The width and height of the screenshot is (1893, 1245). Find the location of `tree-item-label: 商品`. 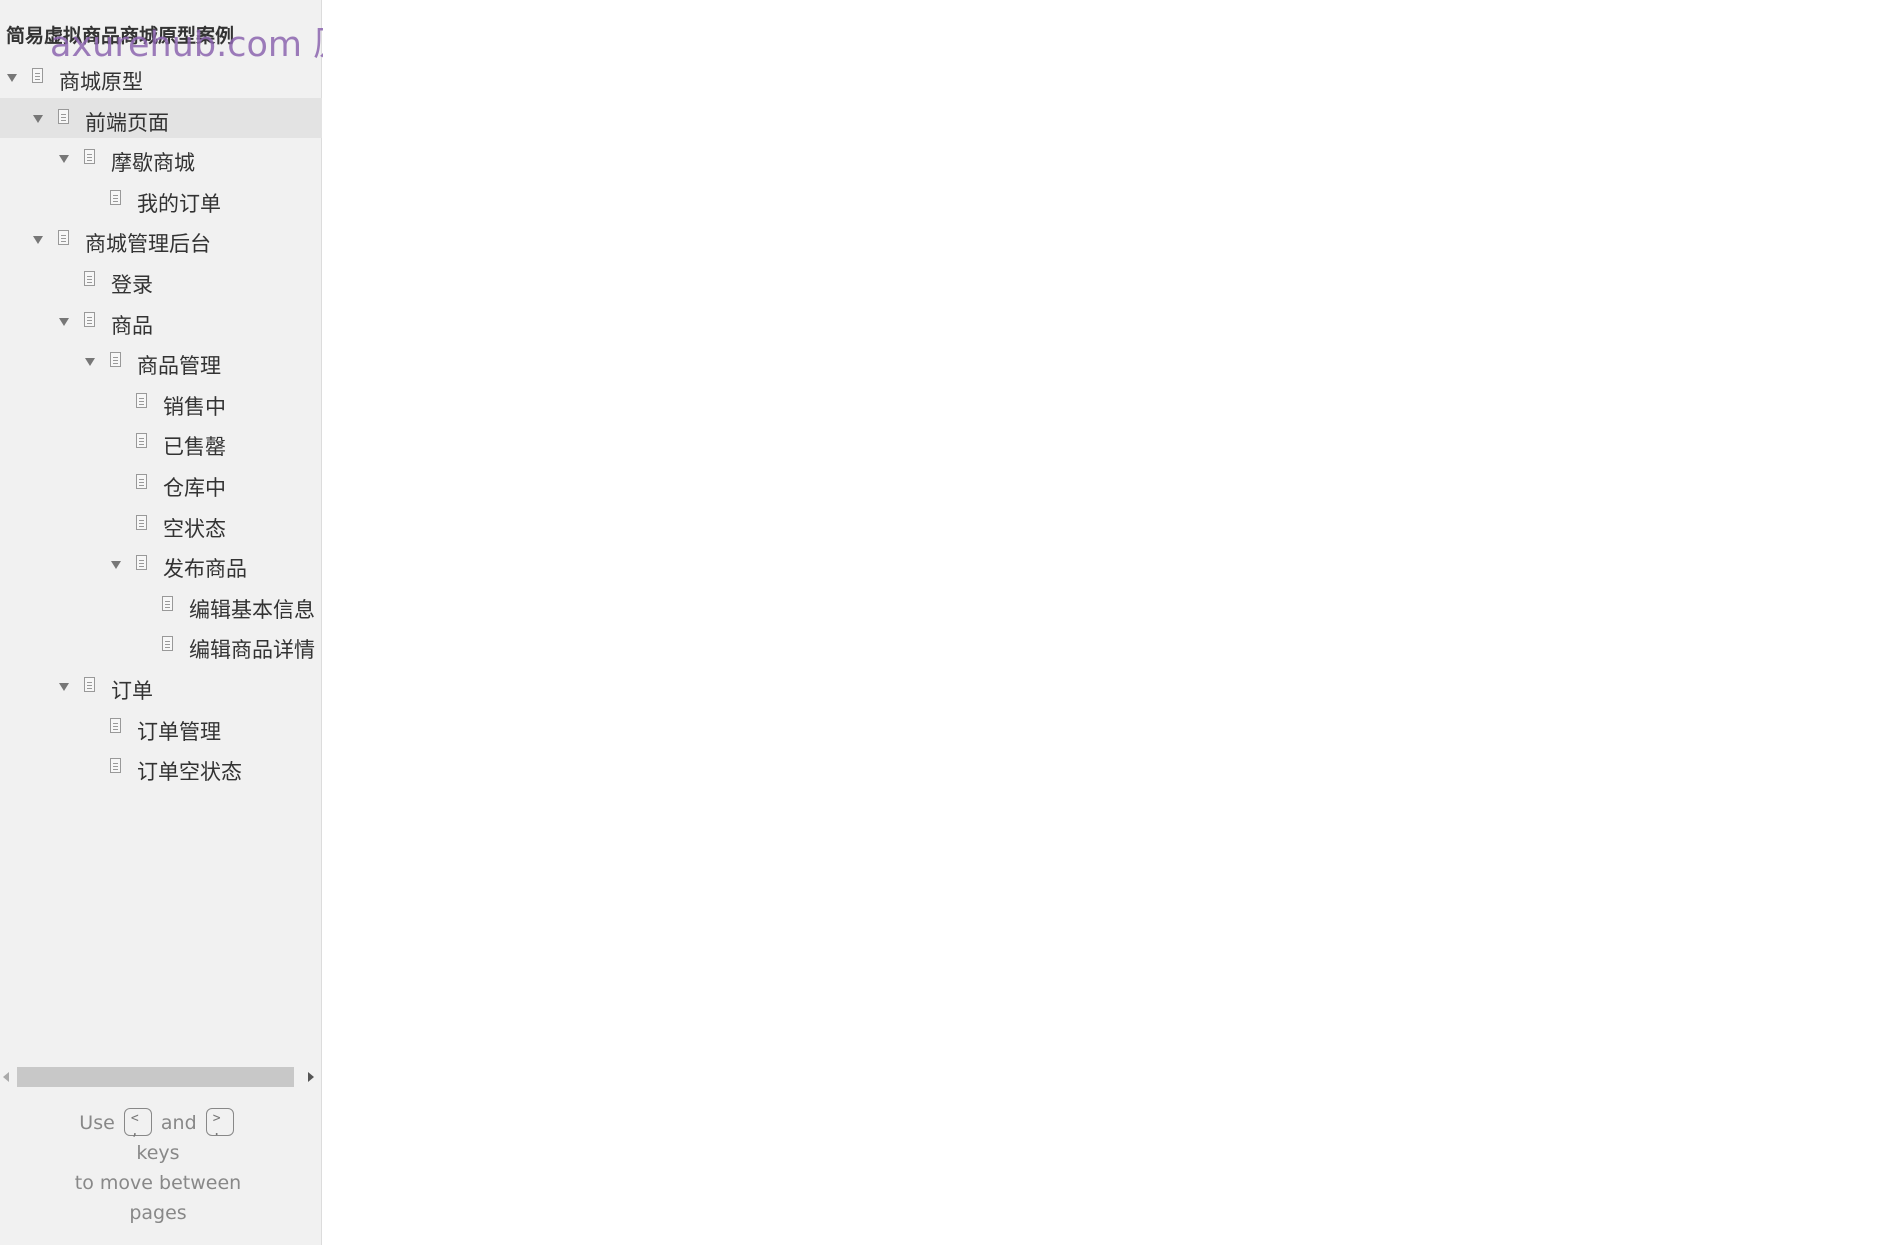

tree-item-label: 商品 is located at coordinates (132, 325).